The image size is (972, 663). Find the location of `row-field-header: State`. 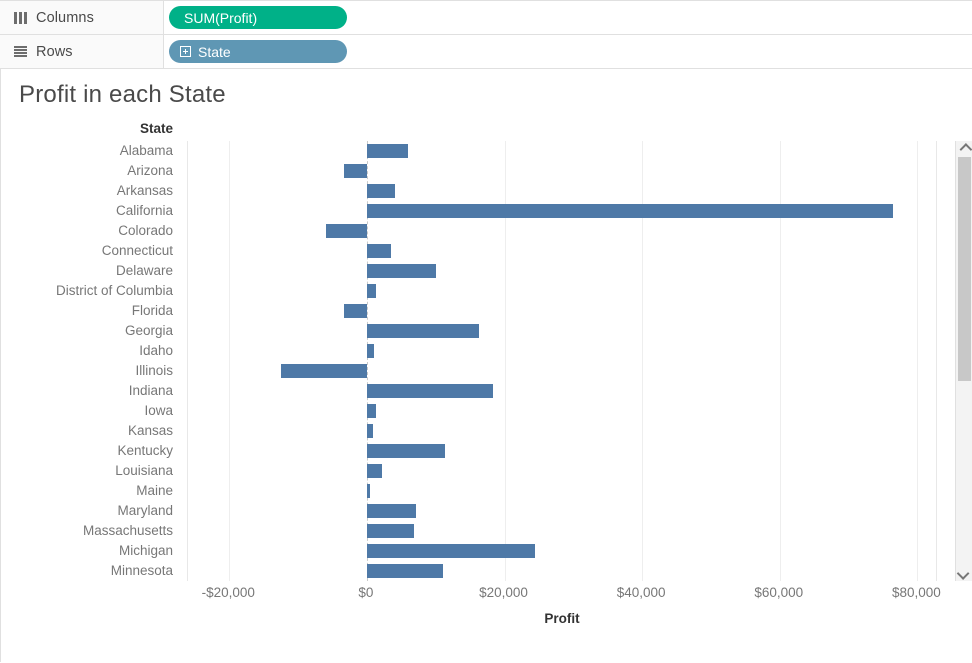

row-field-header: State is located at coordinates (156, 128).